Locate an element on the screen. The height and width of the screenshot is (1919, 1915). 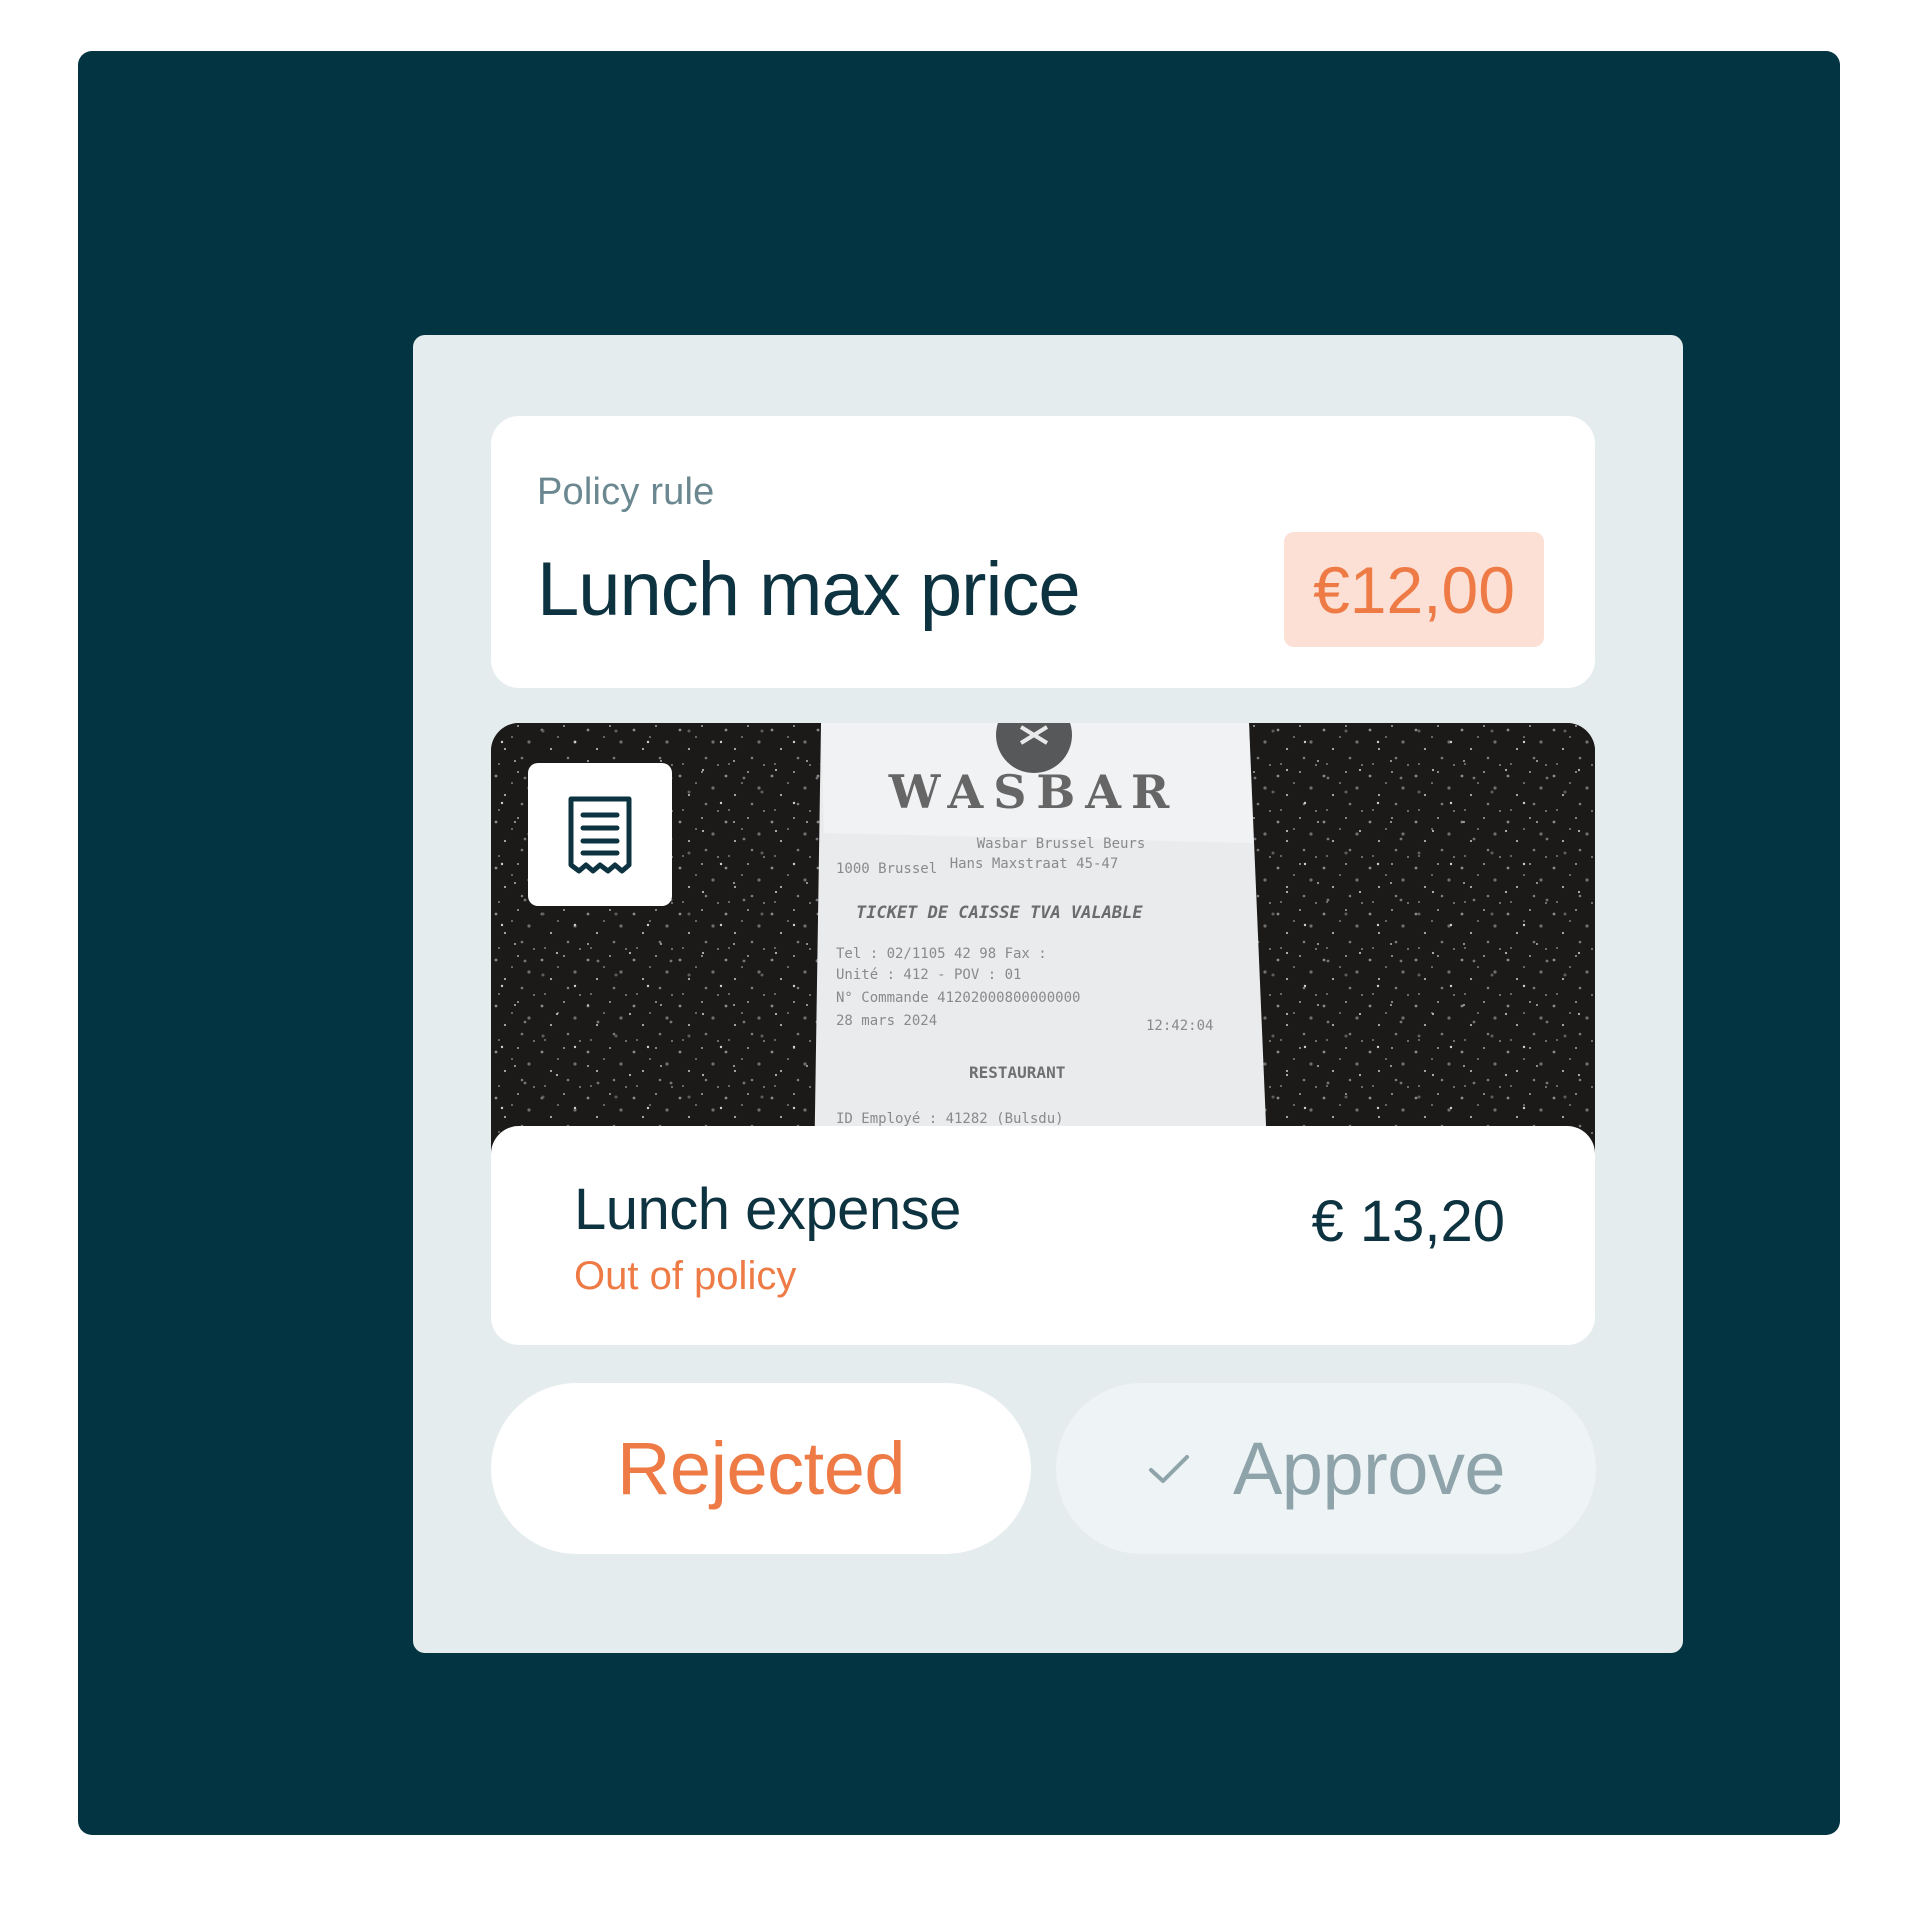
approve-button-label: Approve is located at coordinates (1369, 1468).